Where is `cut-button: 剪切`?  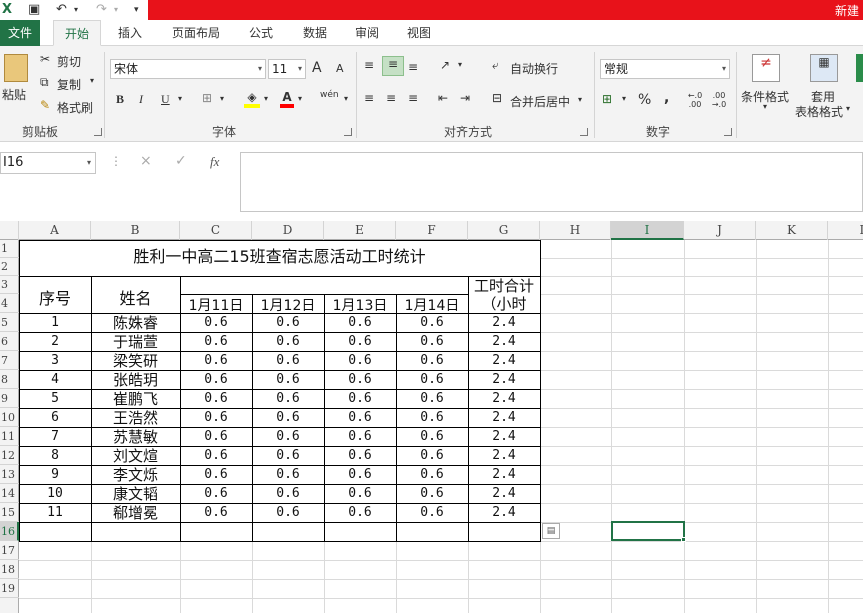 cut-button: 剪切 is located at coordinates (69, 61).